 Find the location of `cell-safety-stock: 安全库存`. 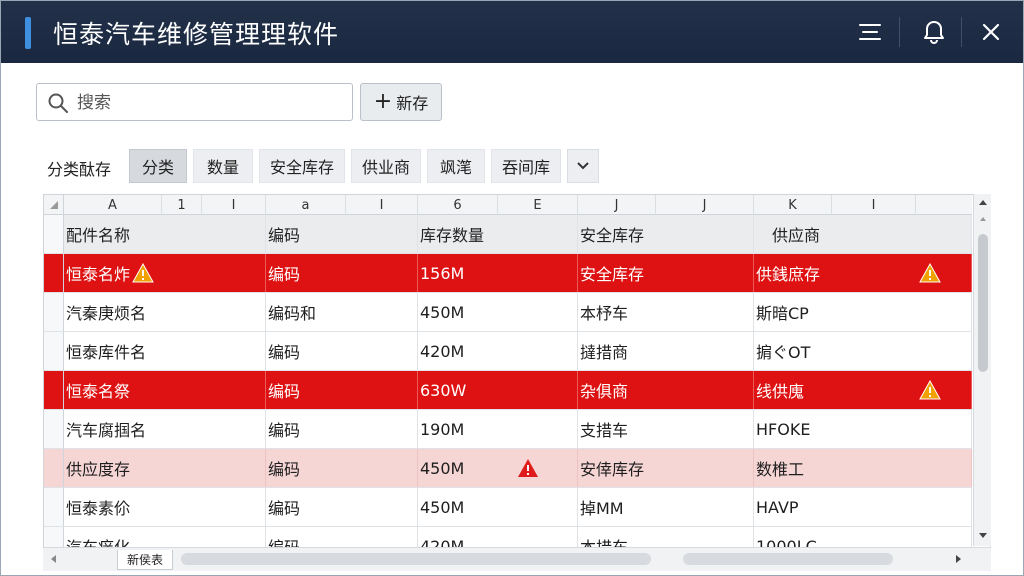

cell-safety-stock: 安全库存 is located at coordinates (666, 273).